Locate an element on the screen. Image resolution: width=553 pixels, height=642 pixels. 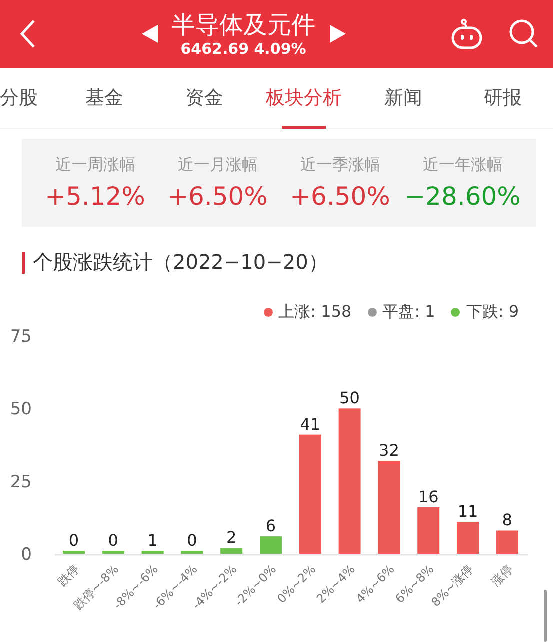
search-icon is located at coordinates (524, 34).